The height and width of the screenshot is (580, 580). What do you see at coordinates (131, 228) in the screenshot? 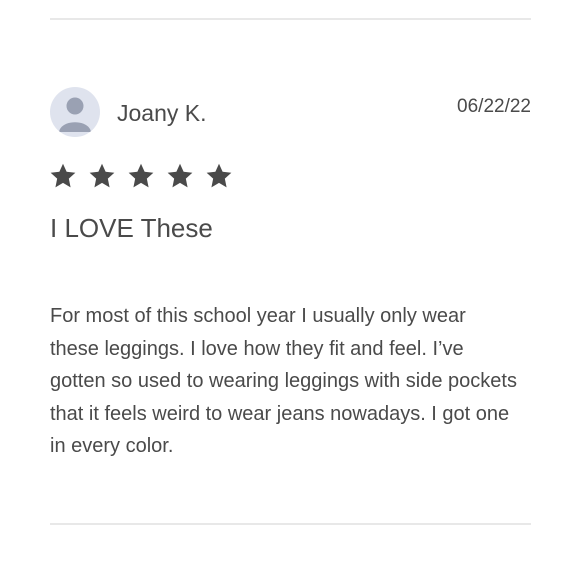
I see `review-title: I LOVE These` at bounding box center [131, 228].